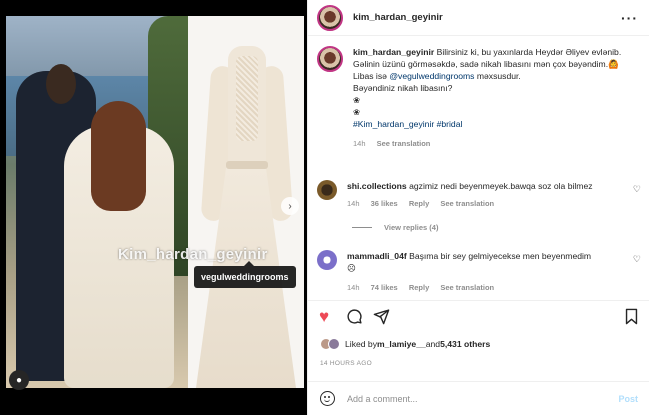 This screenshot has height=415, width=649. What do you see at coordinates (465, 344) in the screenshot?
I see `likes-count: 5,431 others` at bounding box center [465, 344].